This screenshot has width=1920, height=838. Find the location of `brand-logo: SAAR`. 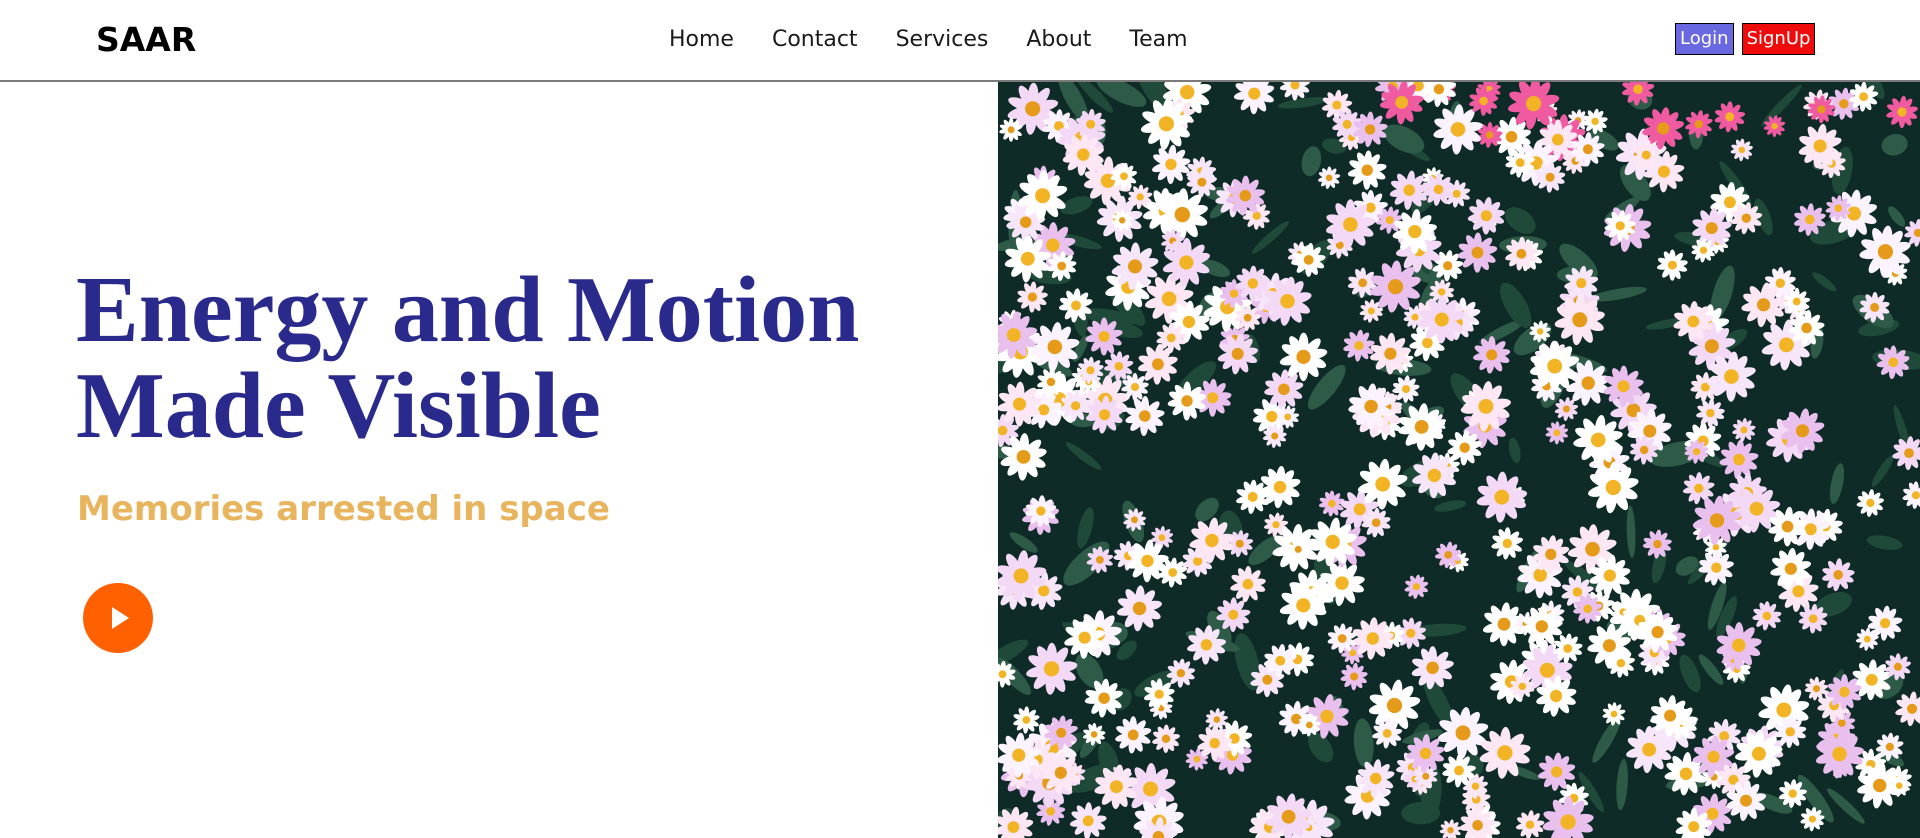

brand-logo: SAAR is located at coordinates (146, 40).